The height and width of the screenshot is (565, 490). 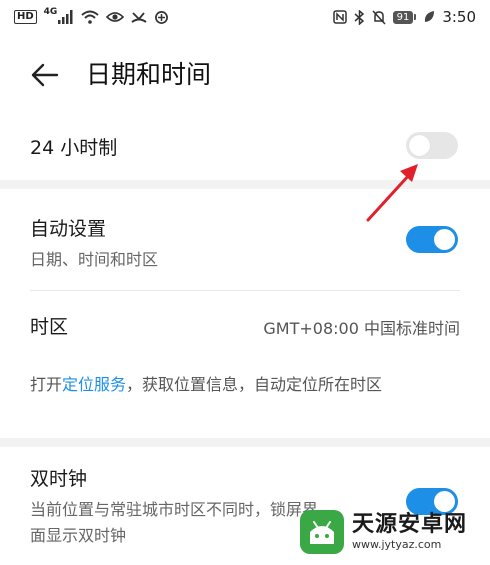 I want to click on hint-prefix: 打开, so click(x=46, y=384).